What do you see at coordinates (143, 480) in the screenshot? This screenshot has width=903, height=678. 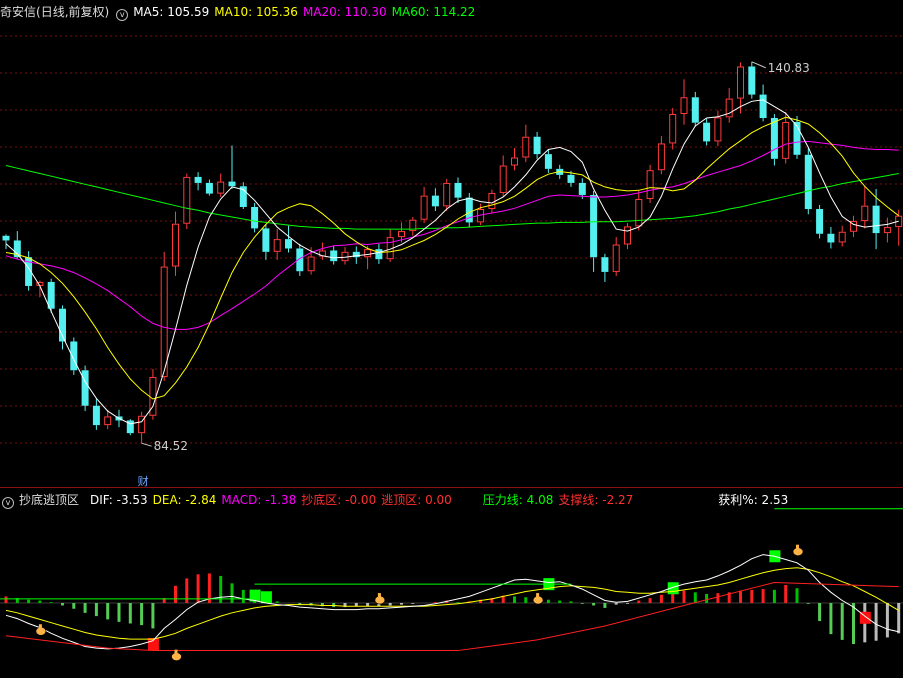 I see `event-tag: 财` at bounding box center [143, 480].